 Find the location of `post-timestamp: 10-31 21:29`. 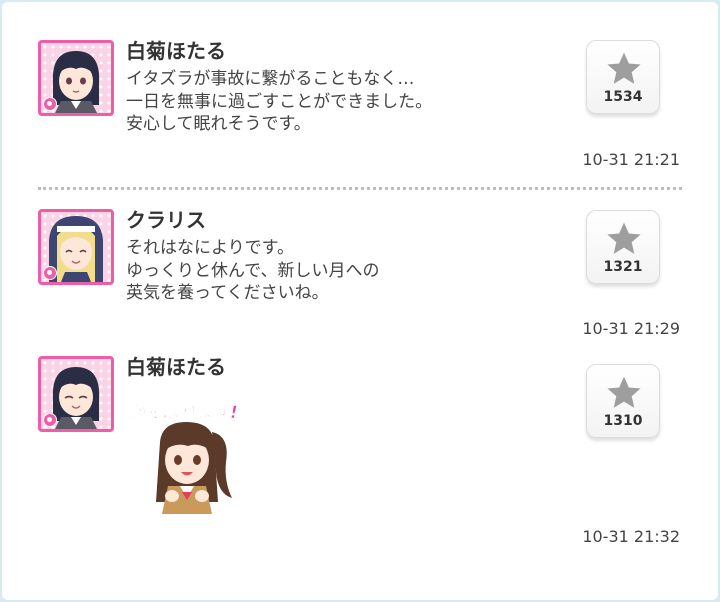

post-timestamp: 10-31 21:29 is located at coordinates (631, 328).